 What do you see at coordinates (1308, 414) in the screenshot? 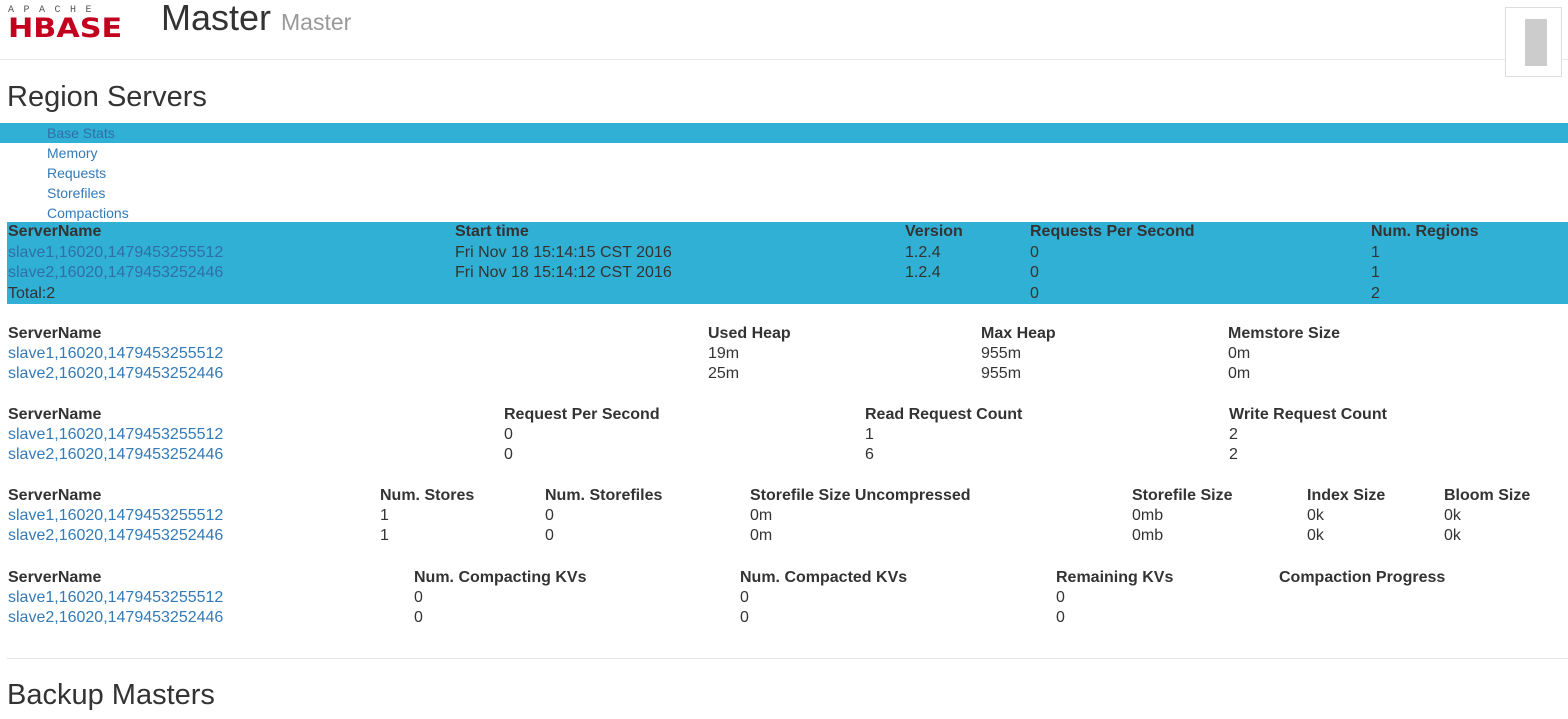
I see `column-header: Write Request Count` at bounding box center [1308, 414].